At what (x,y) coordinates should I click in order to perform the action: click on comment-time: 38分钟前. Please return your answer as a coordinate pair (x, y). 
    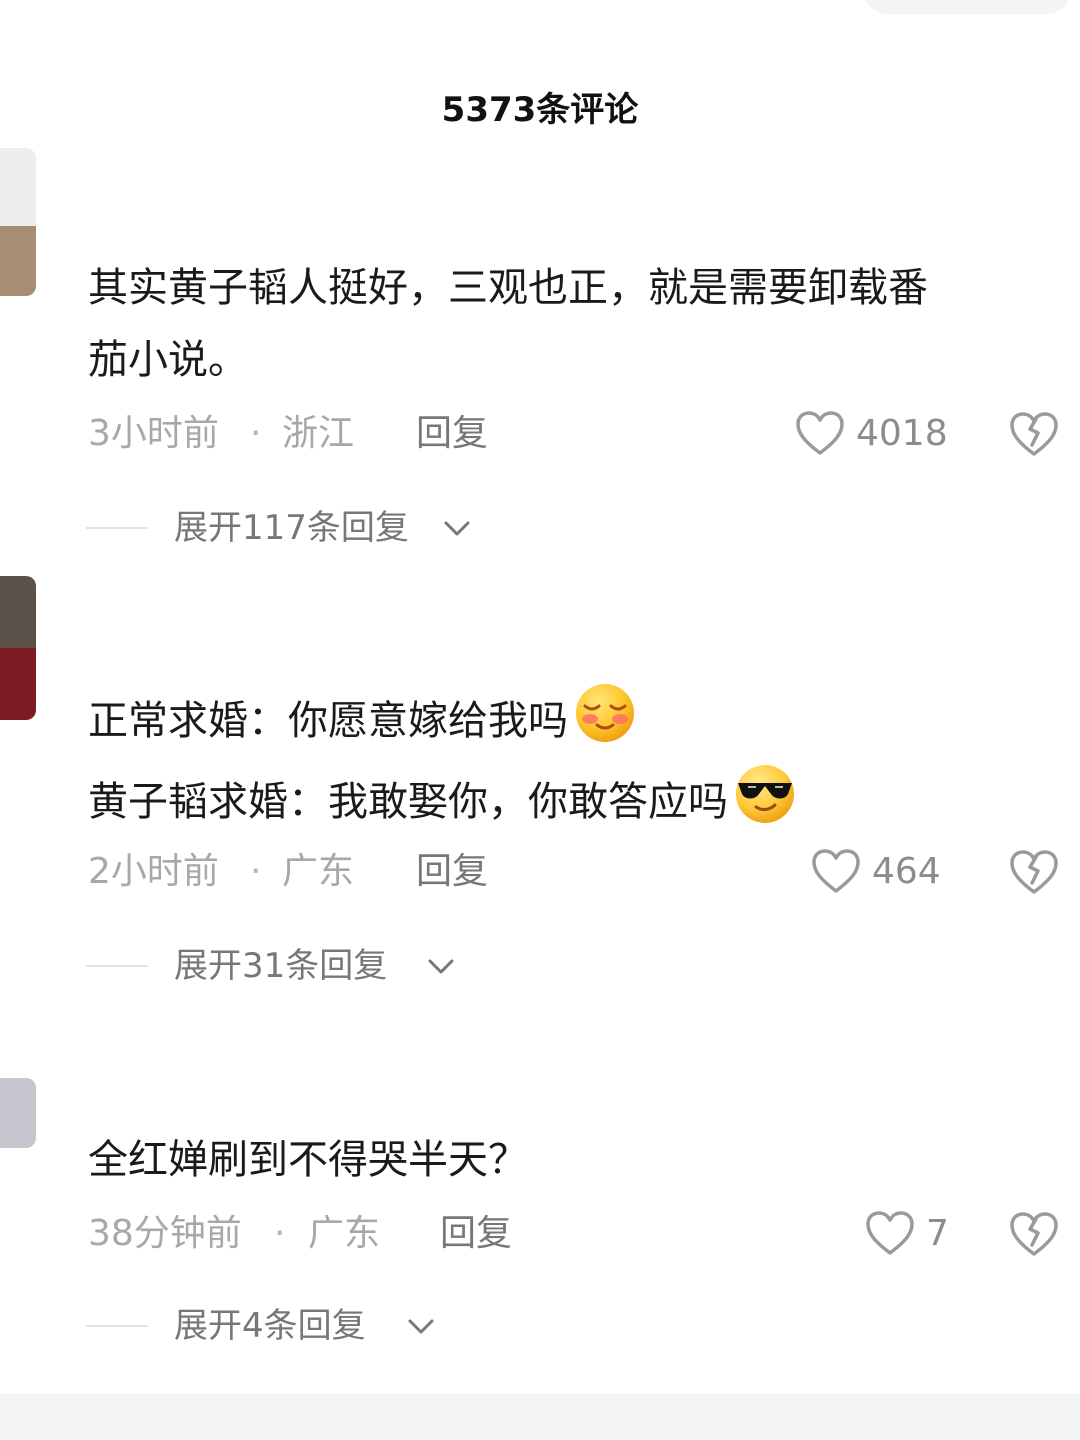
    Looking at the image, I should click on (165, 1233).